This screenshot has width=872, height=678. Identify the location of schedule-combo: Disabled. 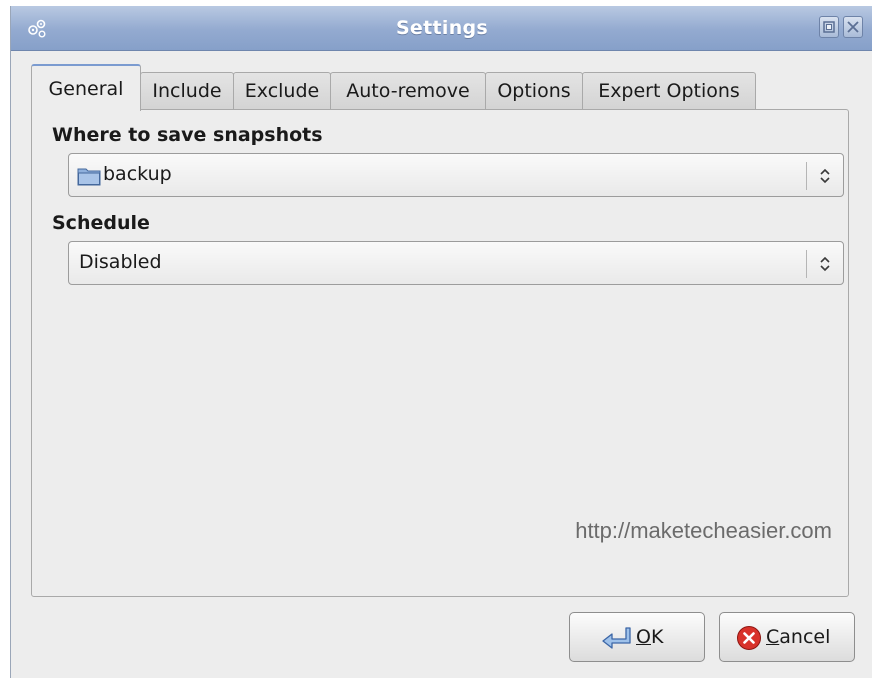
(456, 263).